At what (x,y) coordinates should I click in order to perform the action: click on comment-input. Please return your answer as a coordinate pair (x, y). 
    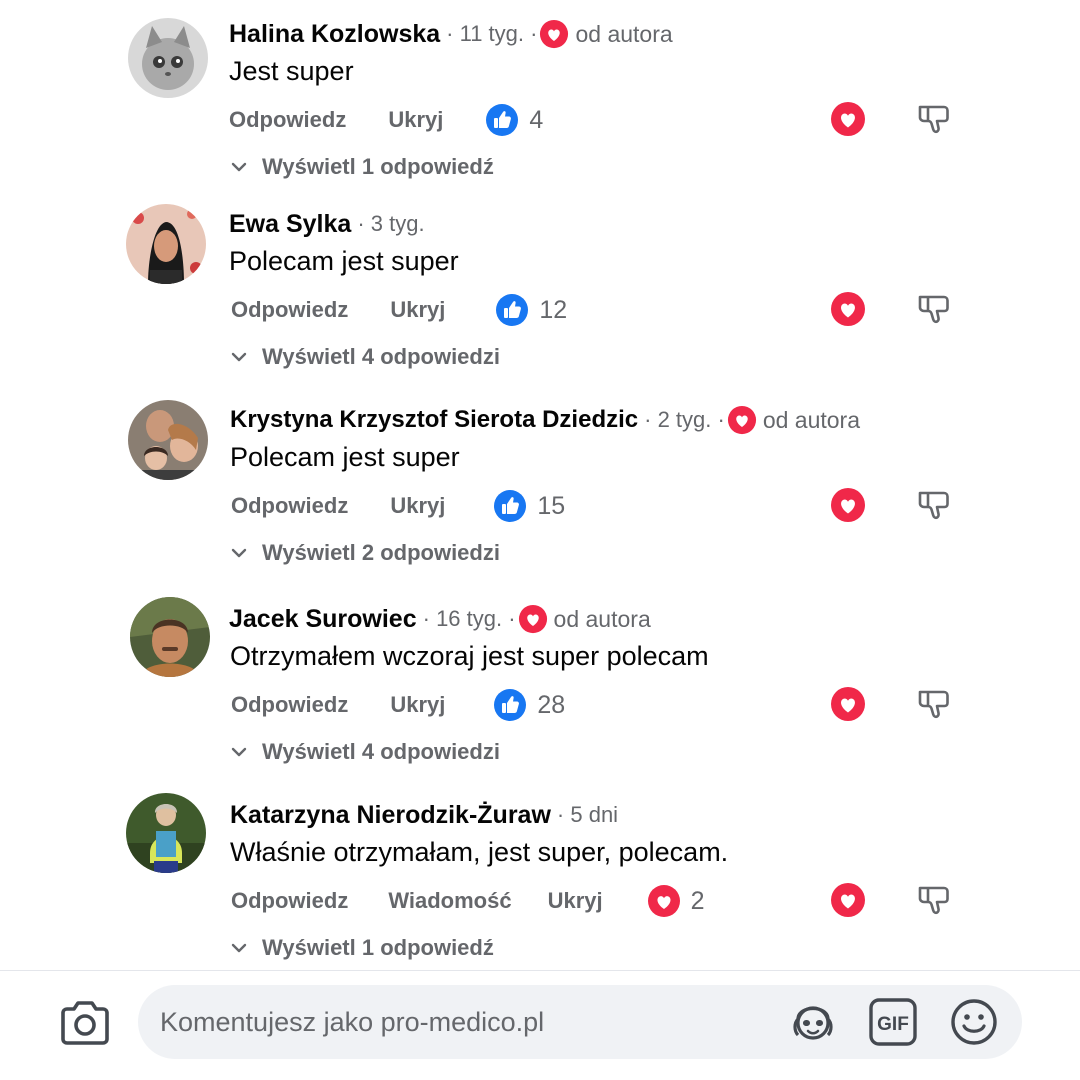
    Looking at the image, I should click on (460, 1022).